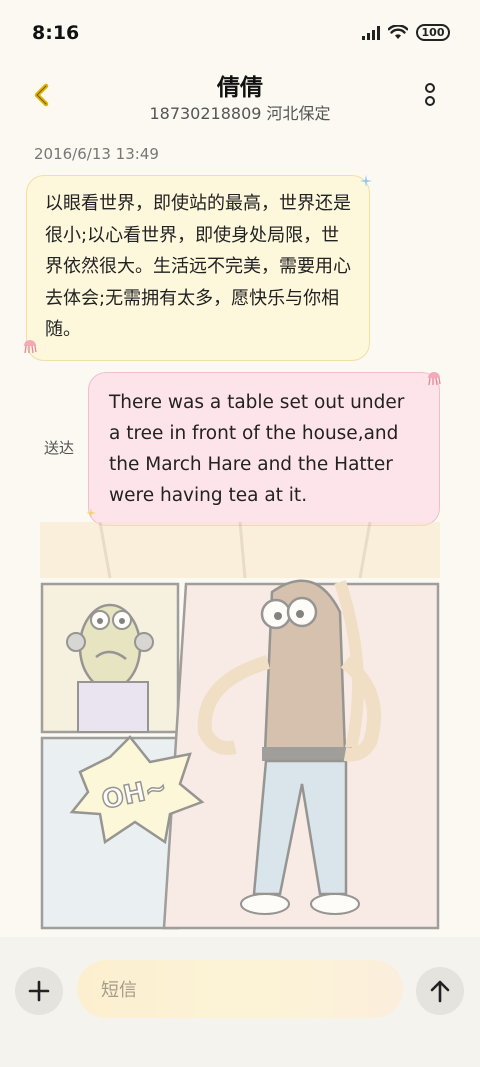 The height and width of the screenshot is (1067, 480). I want to click on status-icons: 100, so click(406, 32).